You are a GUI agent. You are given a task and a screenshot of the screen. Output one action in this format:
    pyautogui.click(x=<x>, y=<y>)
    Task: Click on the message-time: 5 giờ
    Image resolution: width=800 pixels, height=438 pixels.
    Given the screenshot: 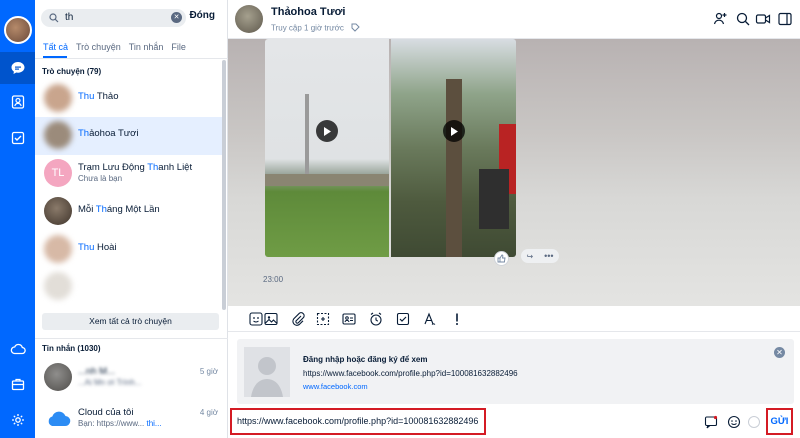 What is the action you would take?
    pyautogui.click(x=208, y=371)
    